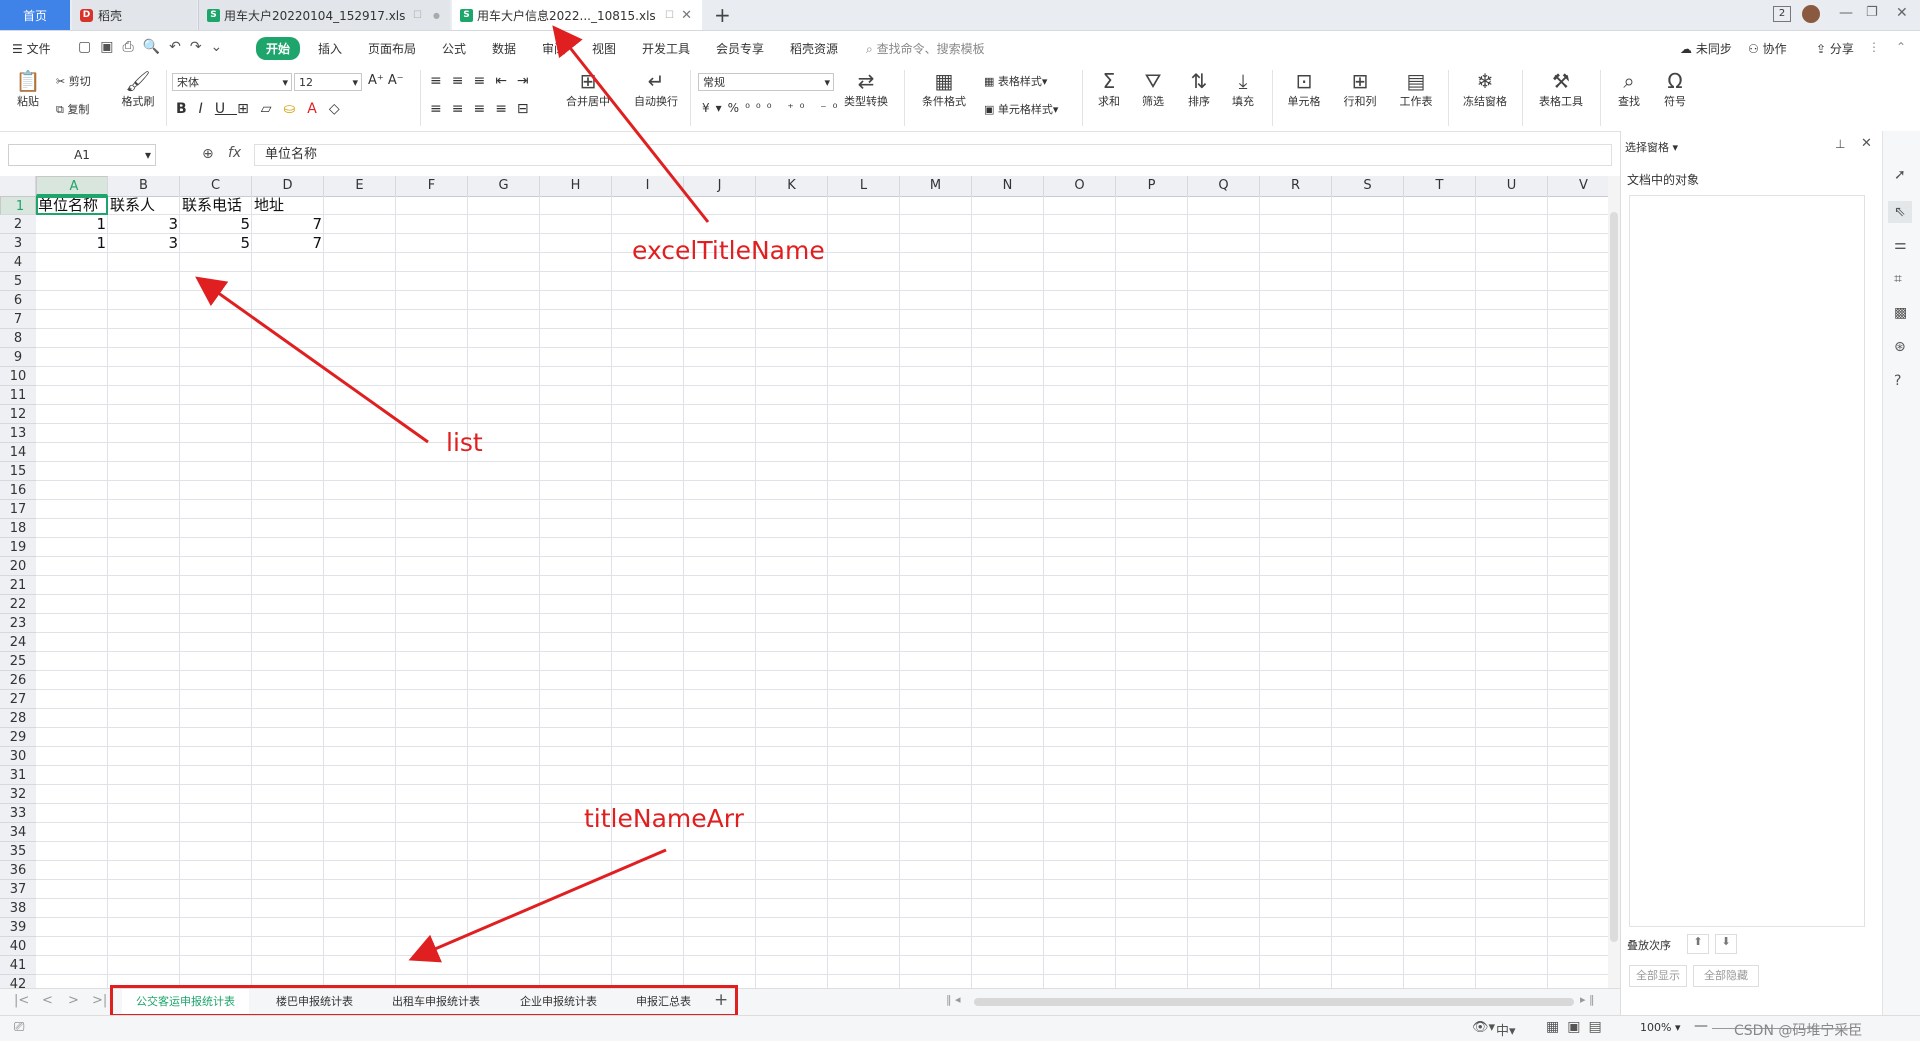  Describe the element at coordinates (664, 818) in the screenshot. I see `annotation-title-arr: titleNameArr` at that location.